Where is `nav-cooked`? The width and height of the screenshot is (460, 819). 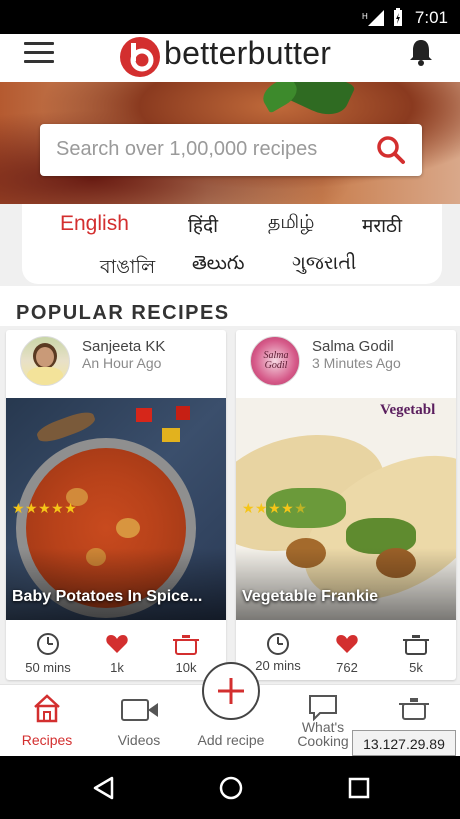 nav-cooked is located at coordinates (414, 705).